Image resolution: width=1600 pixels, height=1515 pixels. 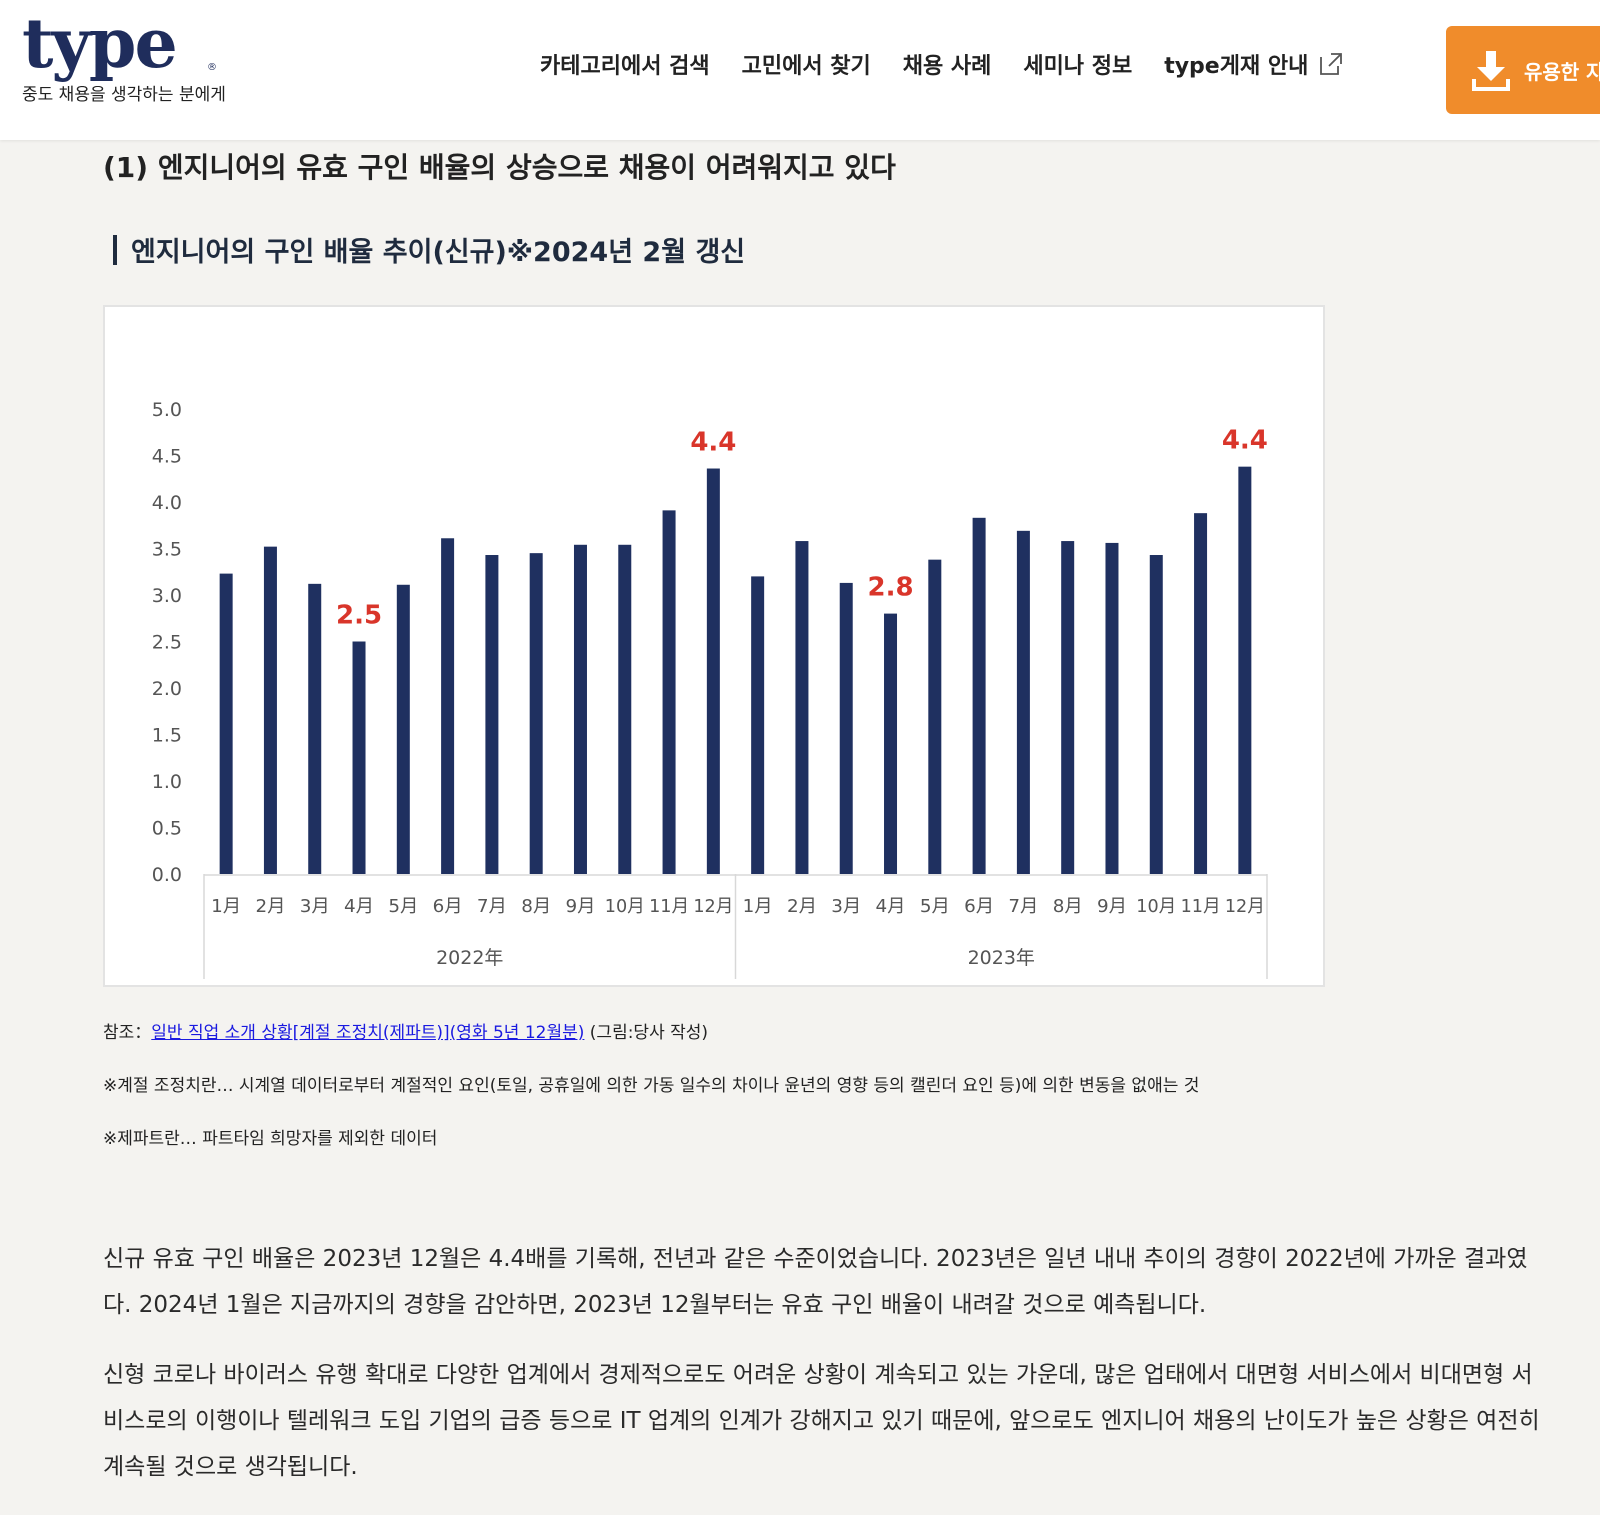 I want to click on data-label: 2.8, so click(x=890, y=588).